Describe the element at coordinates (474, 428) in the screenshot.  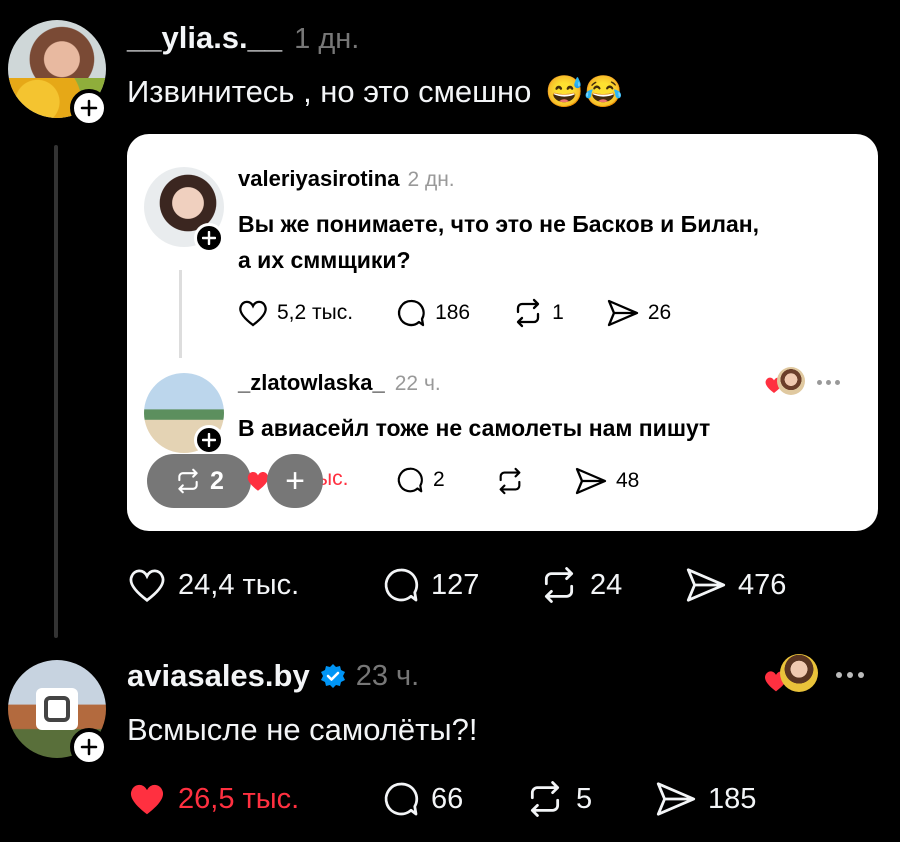
I see `reply-text: В авиасейл тоже не самолеты нам пишут` at that location.